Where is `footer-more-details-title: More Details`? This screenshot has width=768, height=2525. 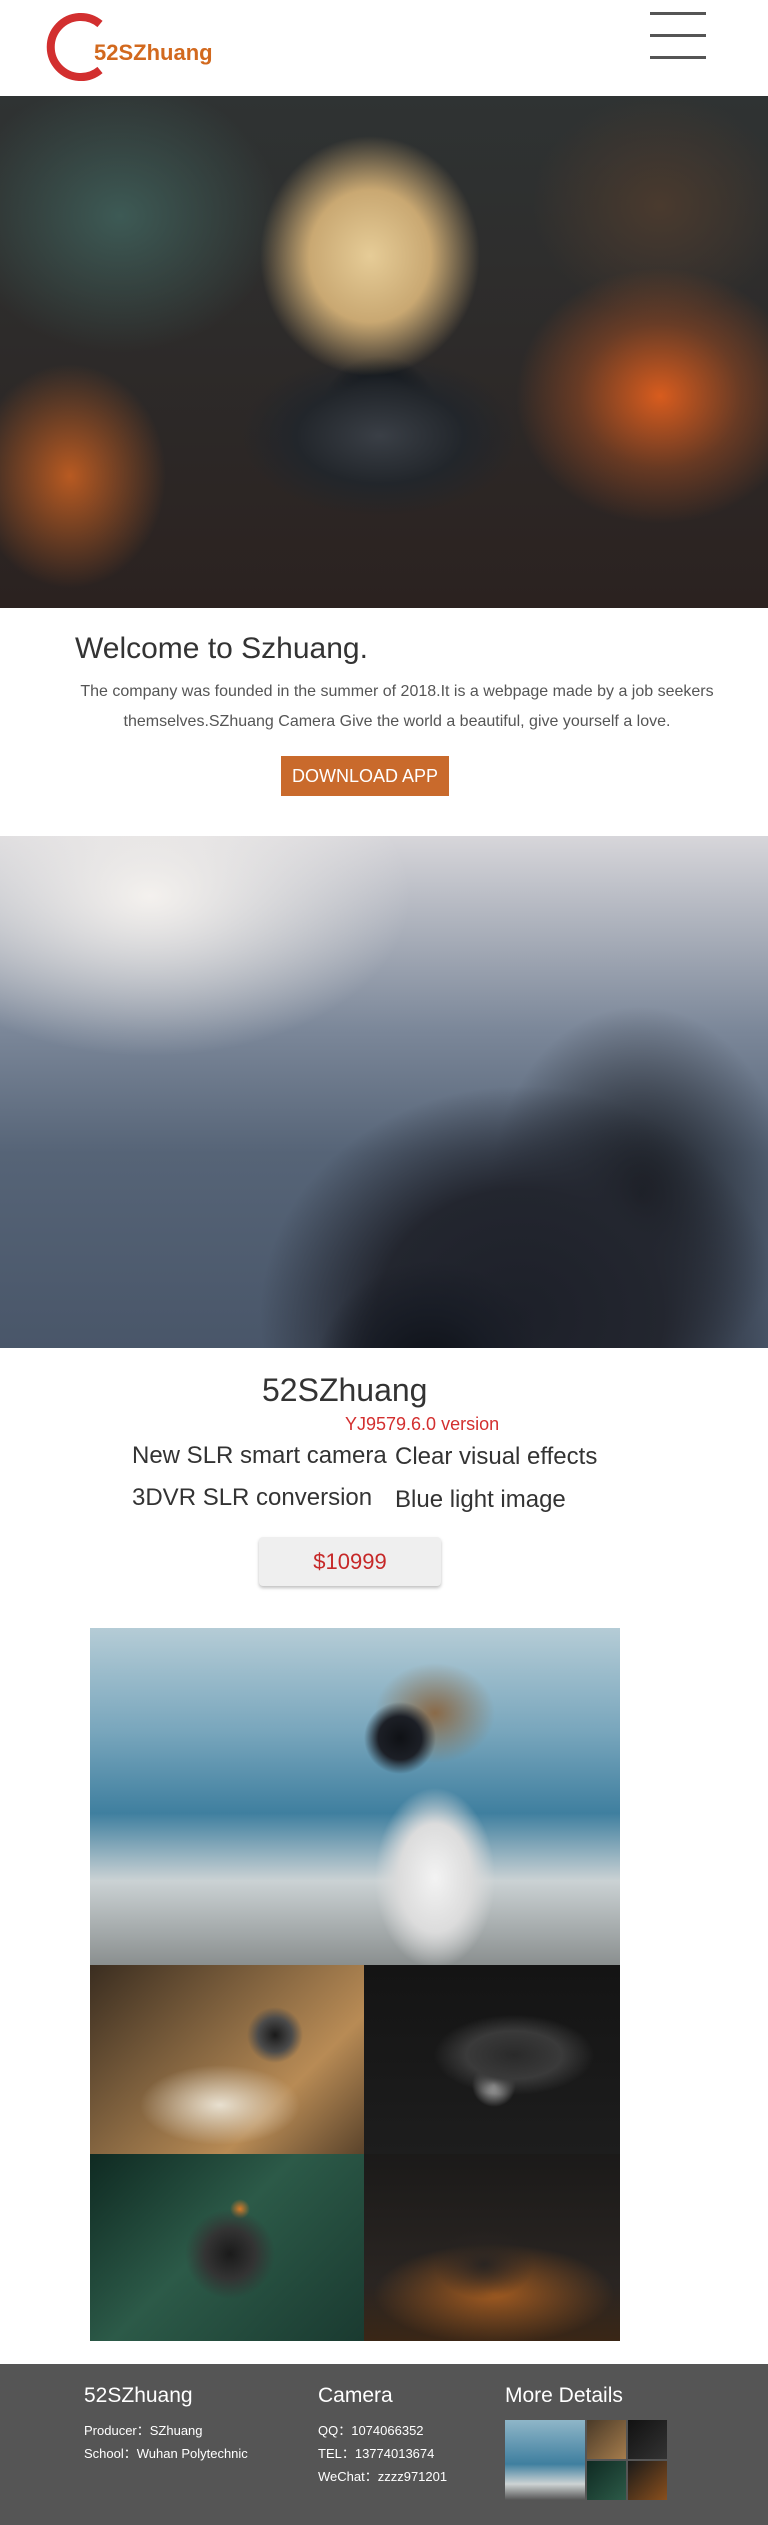 footer-more-details-title: More Details is located at coordinates (564, 2396).